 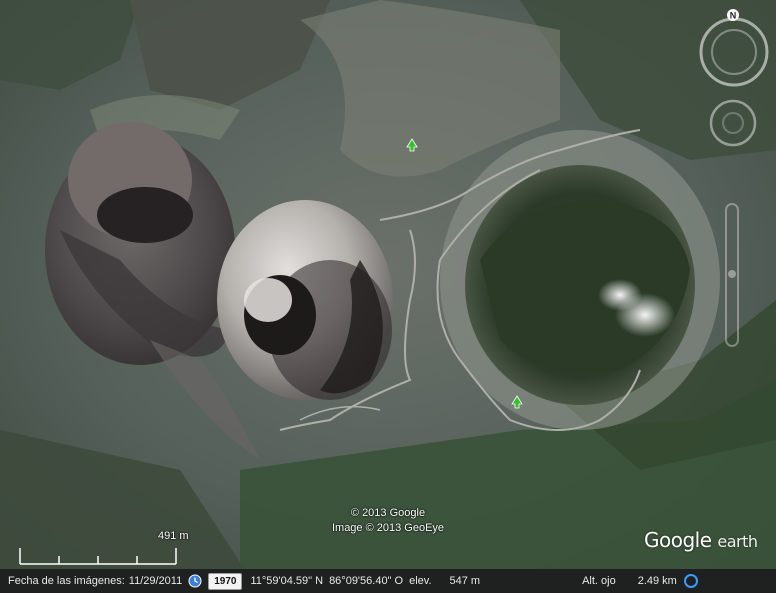 I want to click on imagery-date: 11/29/2011, so click(x=155, y=581).